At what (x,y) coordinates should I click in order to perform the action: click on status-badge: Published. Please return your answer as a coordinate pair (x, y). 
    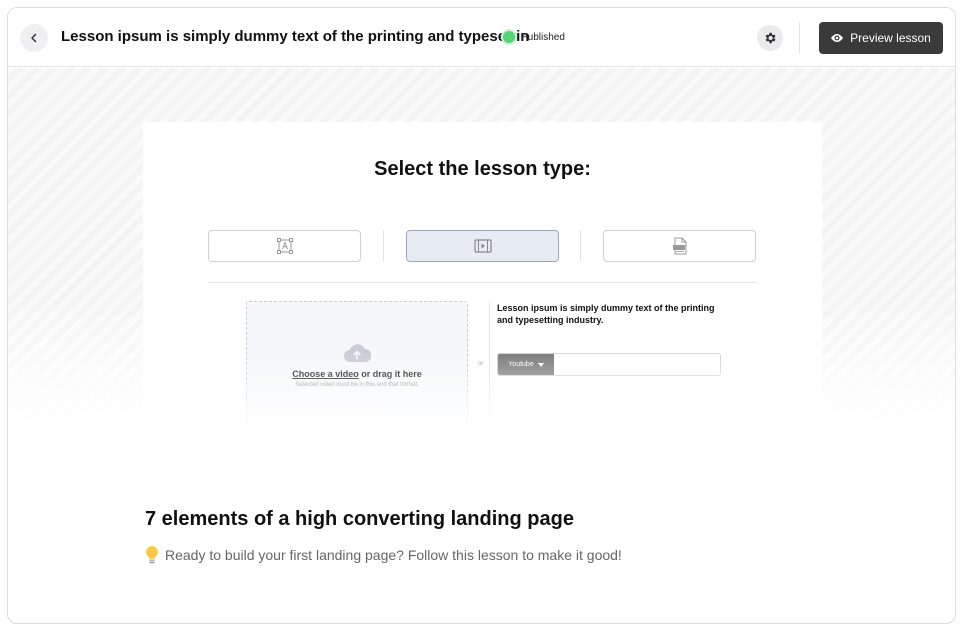
    Looking at the image, I should click on (534, 37).